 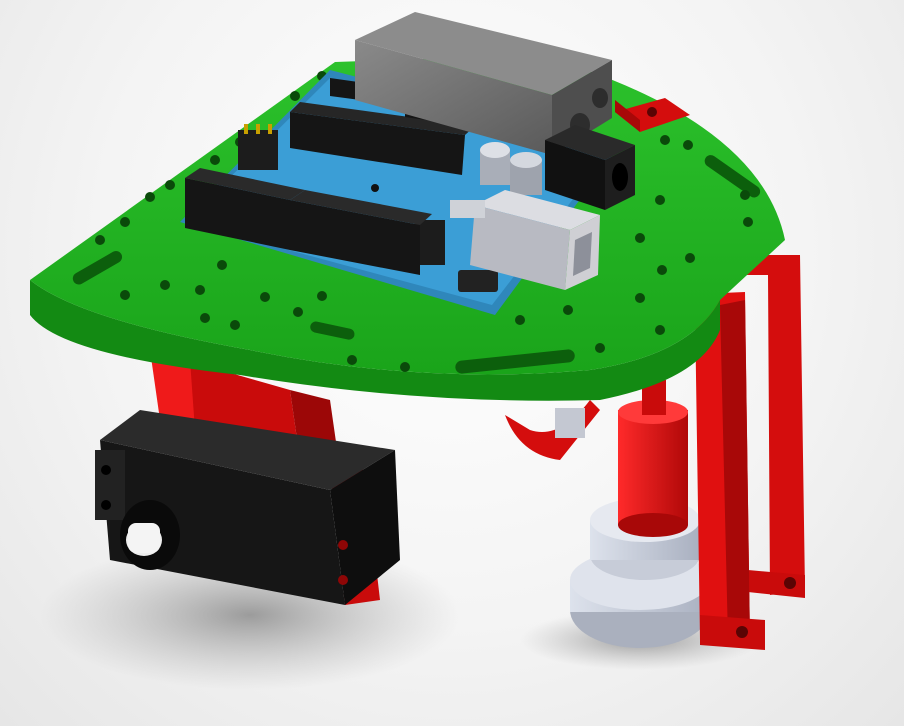 What do you see at coordinates (258, 150) in the screenshot?
I see `icsp-header` at bounding box center [258, 150].